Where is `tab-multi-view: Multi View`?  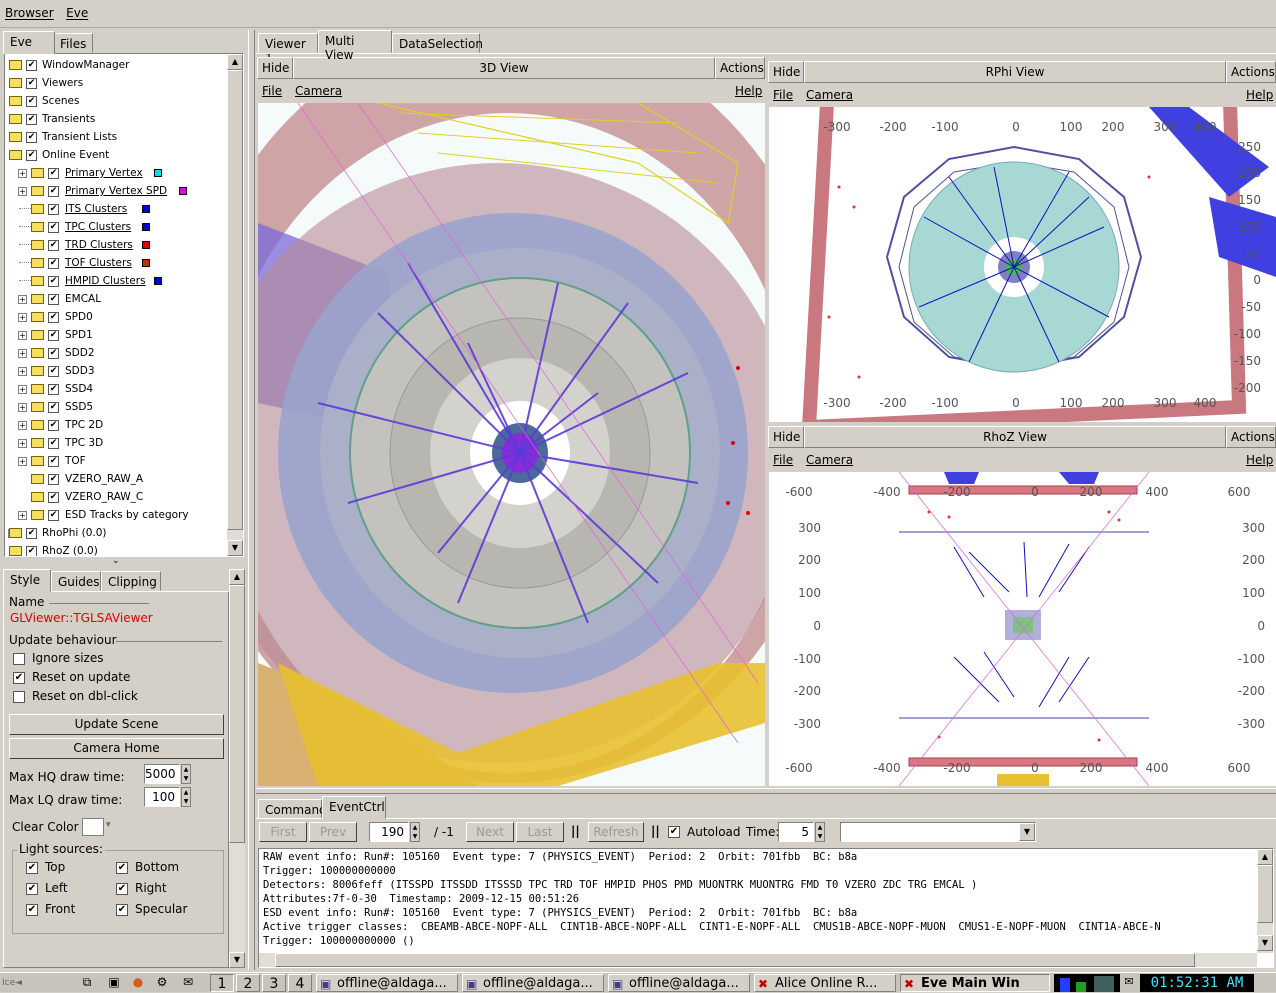
tab-multi-view: Multi View is located at coordinates (355, 46).